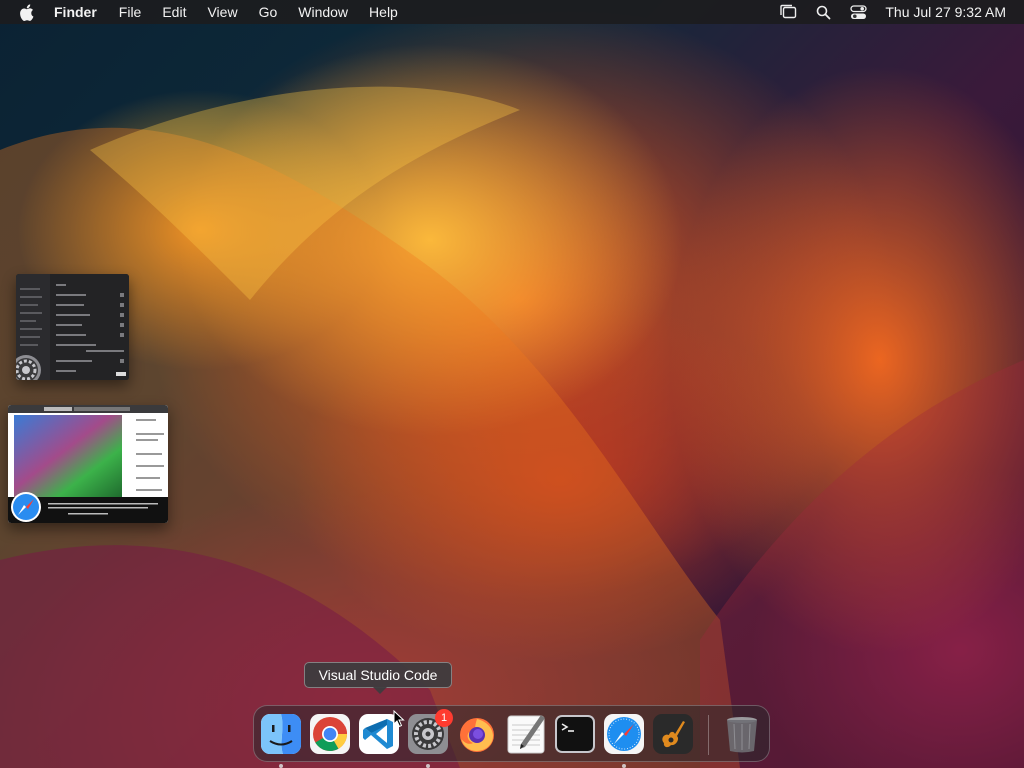 This screenshot has width=1024, height=768. I want to click on menu-go: Go, so click(268, 12).